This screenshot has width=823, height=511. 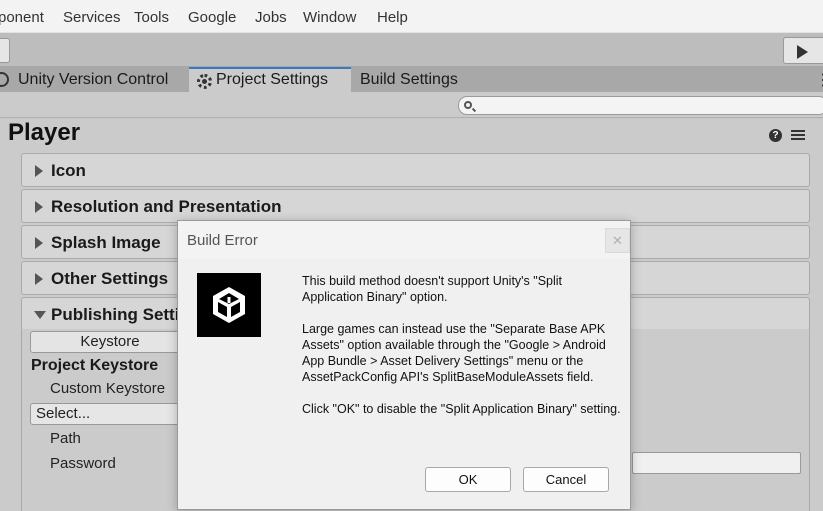 I want to click on tab-menu-icon: ⋮, so click(x=819, y=80).